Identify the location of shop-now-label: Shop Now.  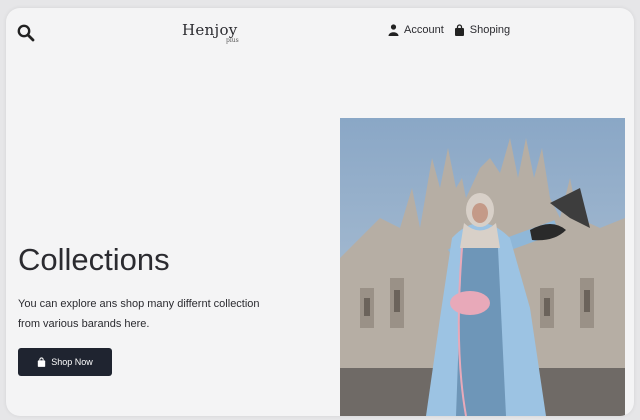
(72, 362).